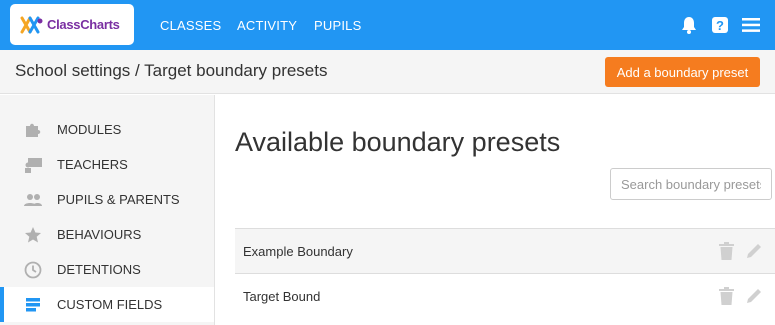 The image size is (775, 325). What do you see at coordinates (33, 200) in the screenshot?
I see `people-icon` at bounding box center [33, 200].